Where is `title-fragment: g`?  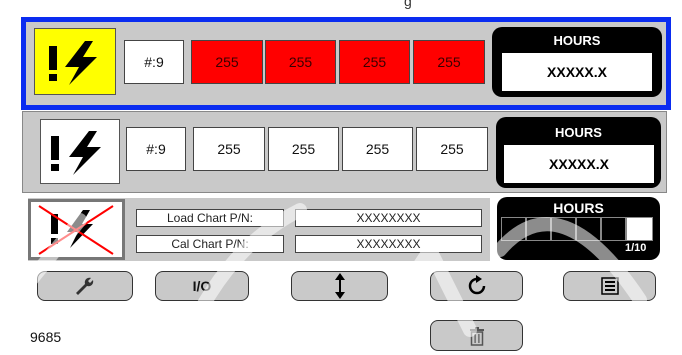
title-fragment: g is located at coordinates (408, 4).